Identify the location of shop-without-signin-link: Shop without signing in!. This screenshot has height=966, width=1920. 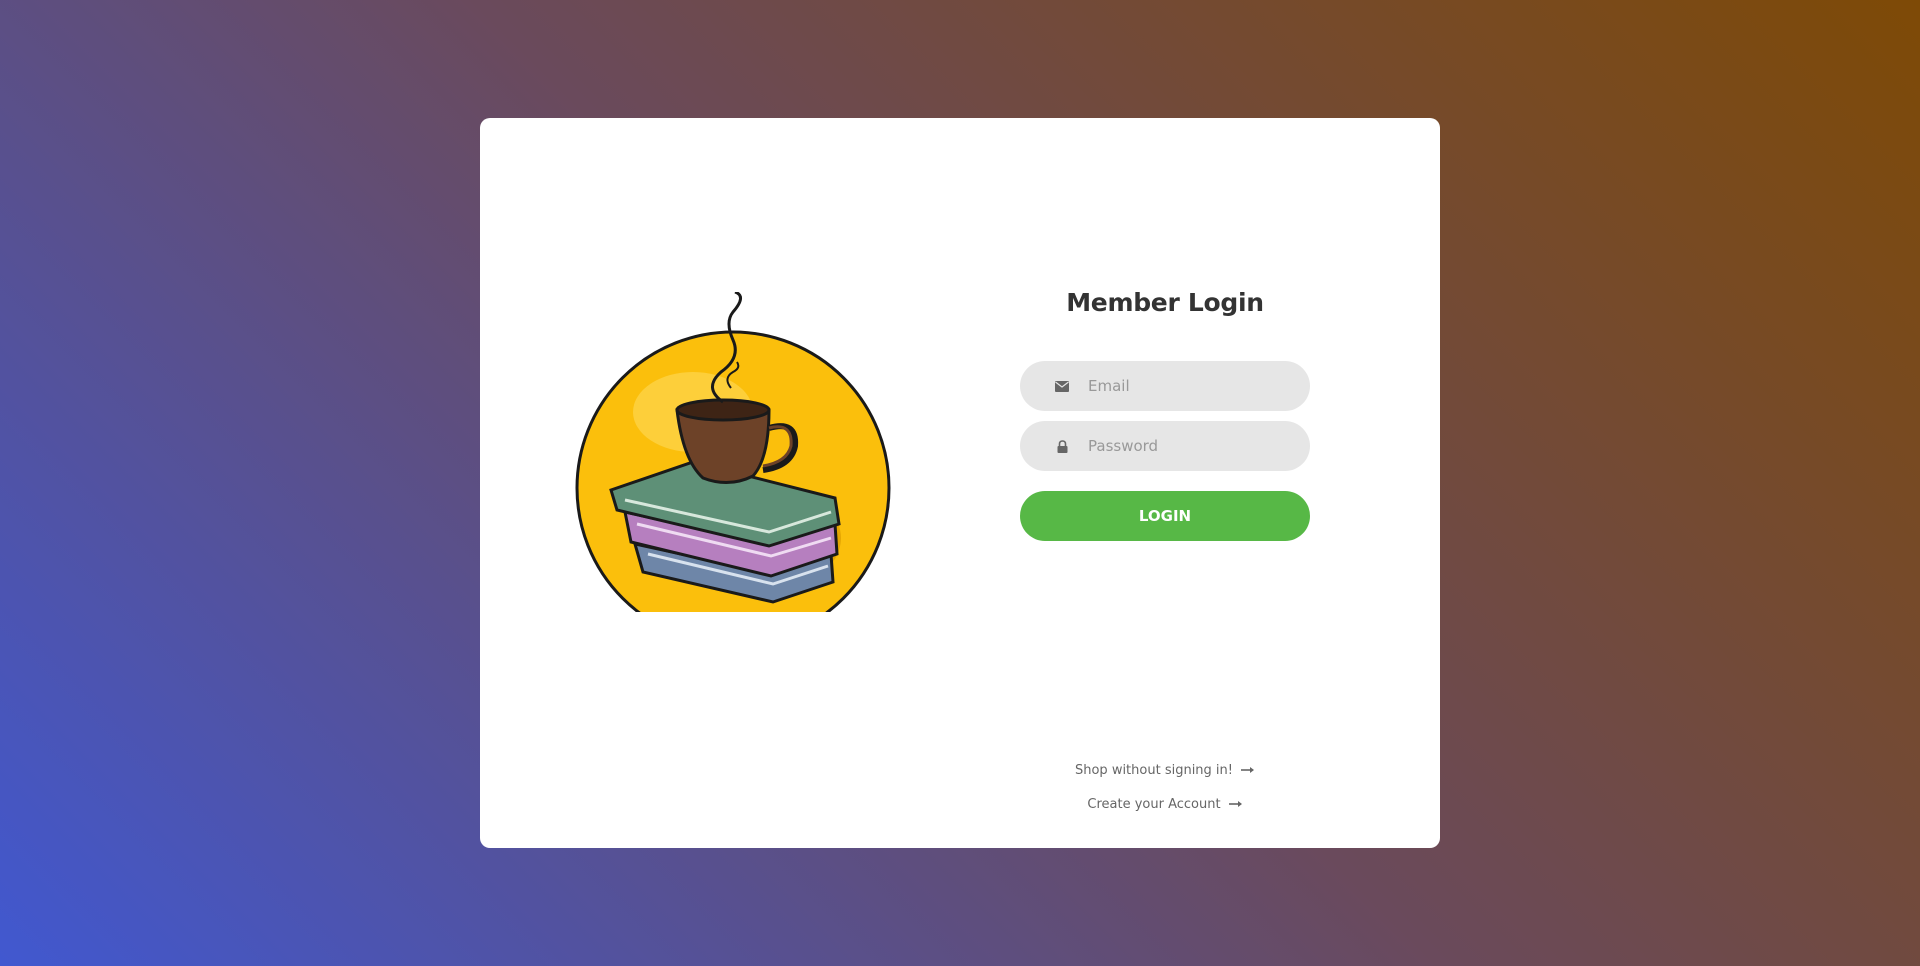
(1165, 770).